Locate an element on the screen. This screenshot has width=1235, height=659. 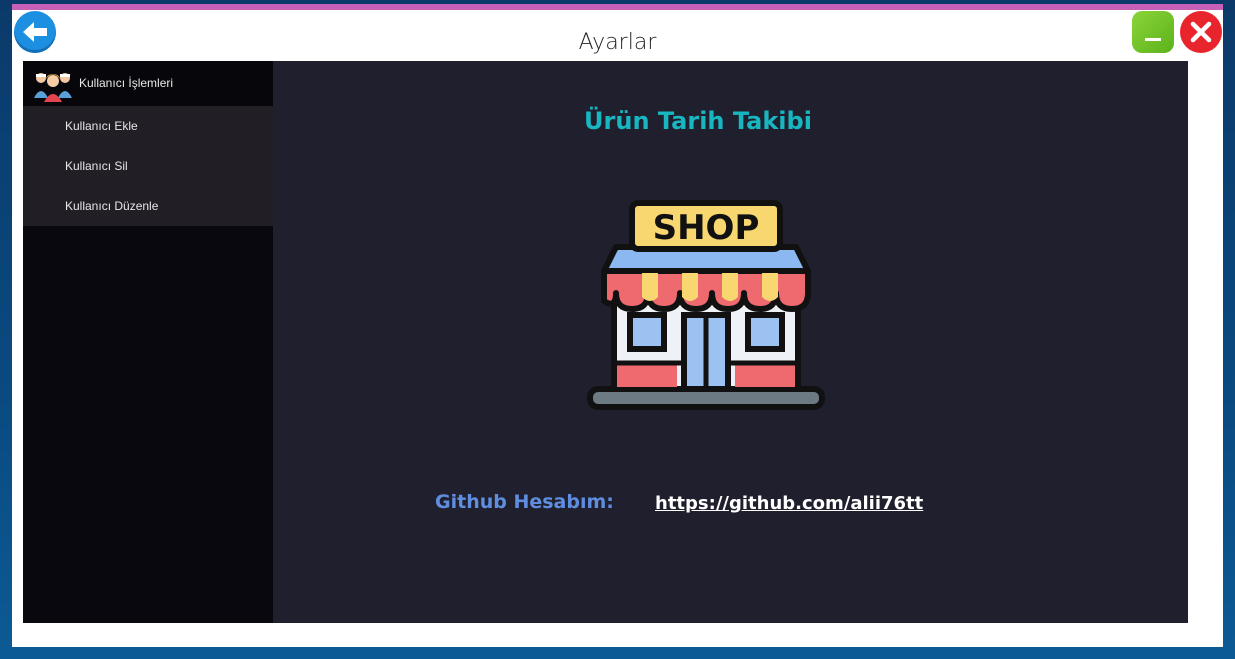
users-group-icon is located at coordinates (53, 87).